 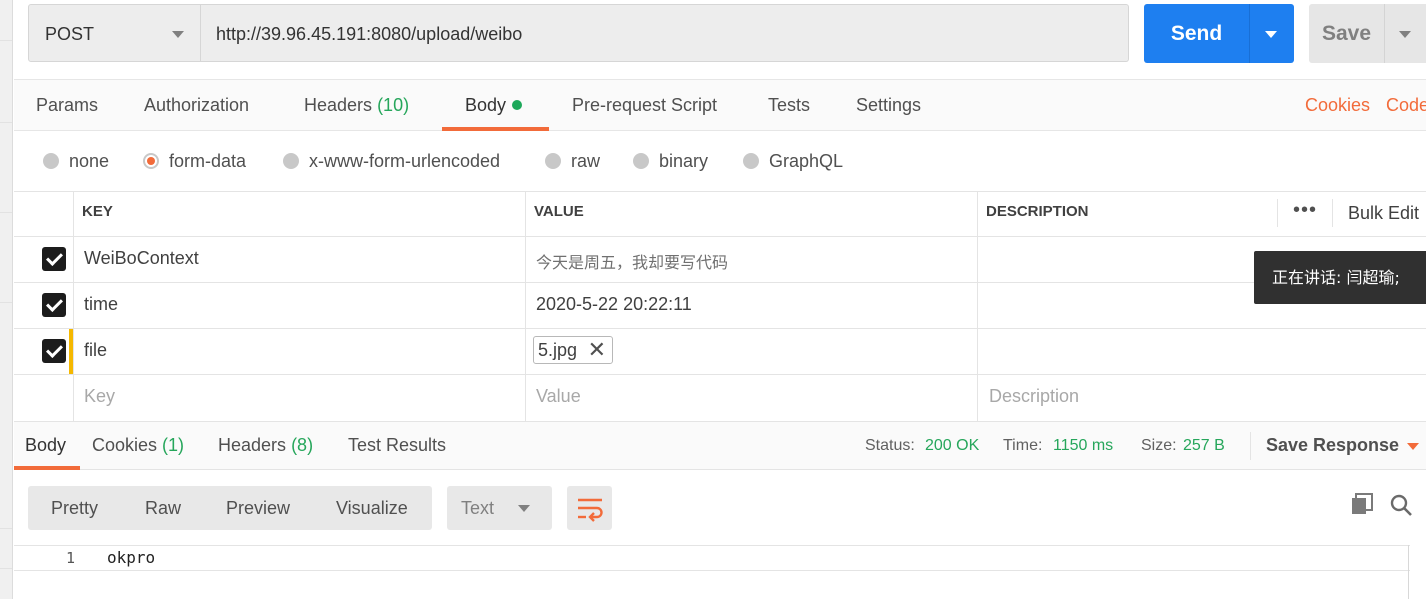 What do you see at coordinates (573, 350) in the screenshot?
I see `file-chip: 5.jpg ✕` at bounding box center [573, 350].